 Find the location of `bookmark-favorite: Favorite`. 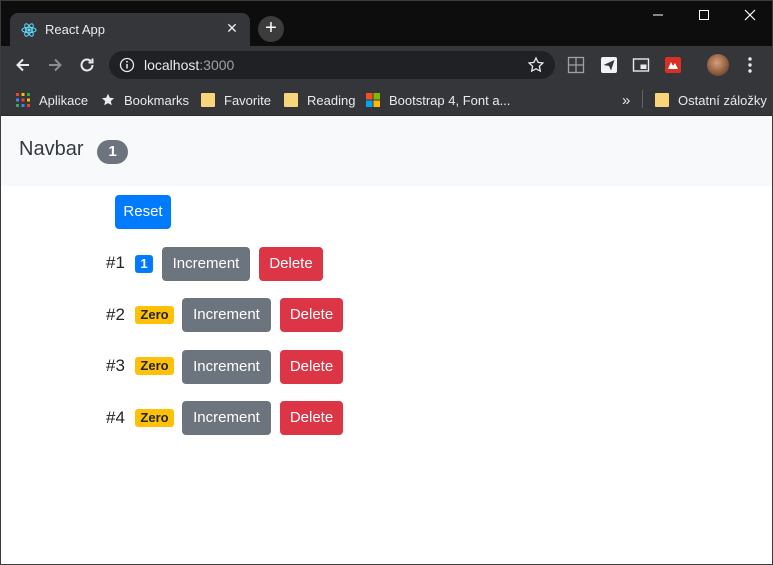

bookmark-favorite: Favorite is located at coordinates (236, 100).